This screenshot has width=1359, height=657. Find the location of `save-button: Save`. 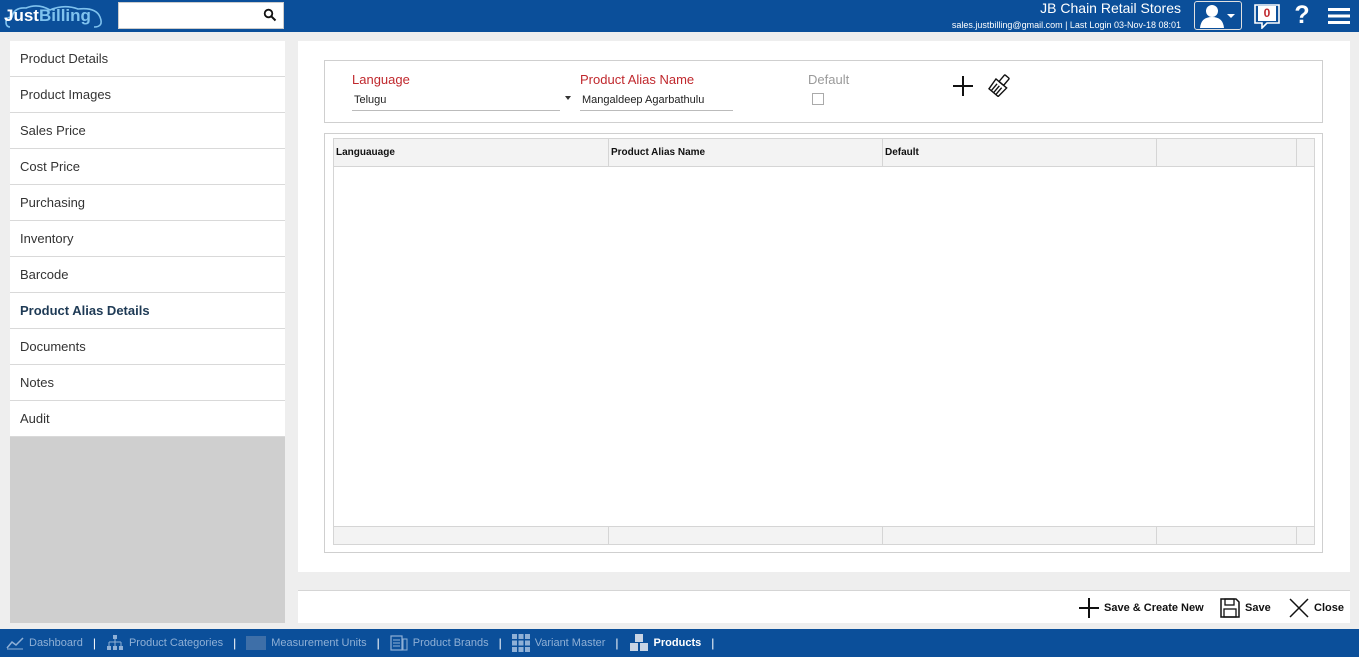

save-button: Save is located at coordinates (1245, 608).